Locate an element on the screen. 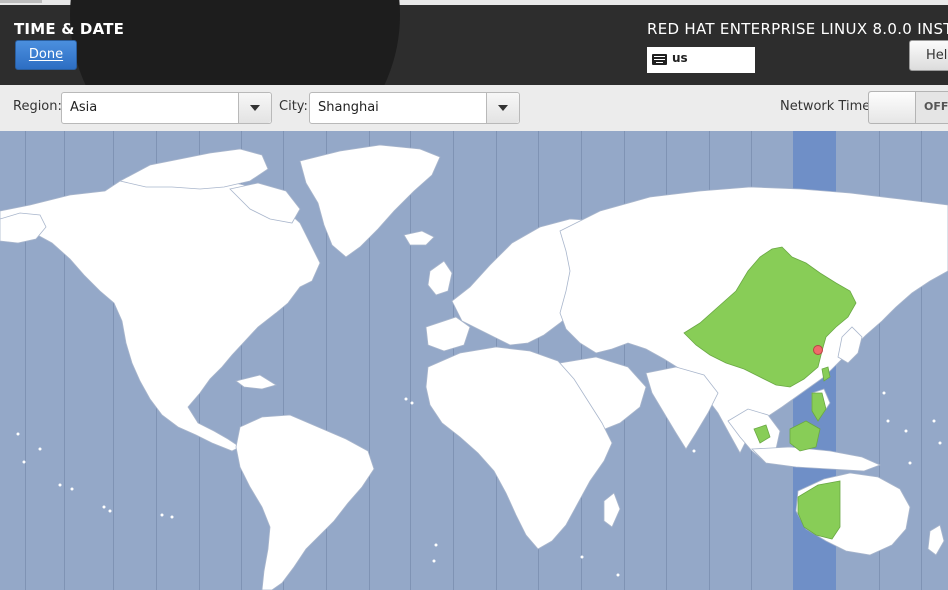  network-time-state: OFF is located at coordinates (936, 106).